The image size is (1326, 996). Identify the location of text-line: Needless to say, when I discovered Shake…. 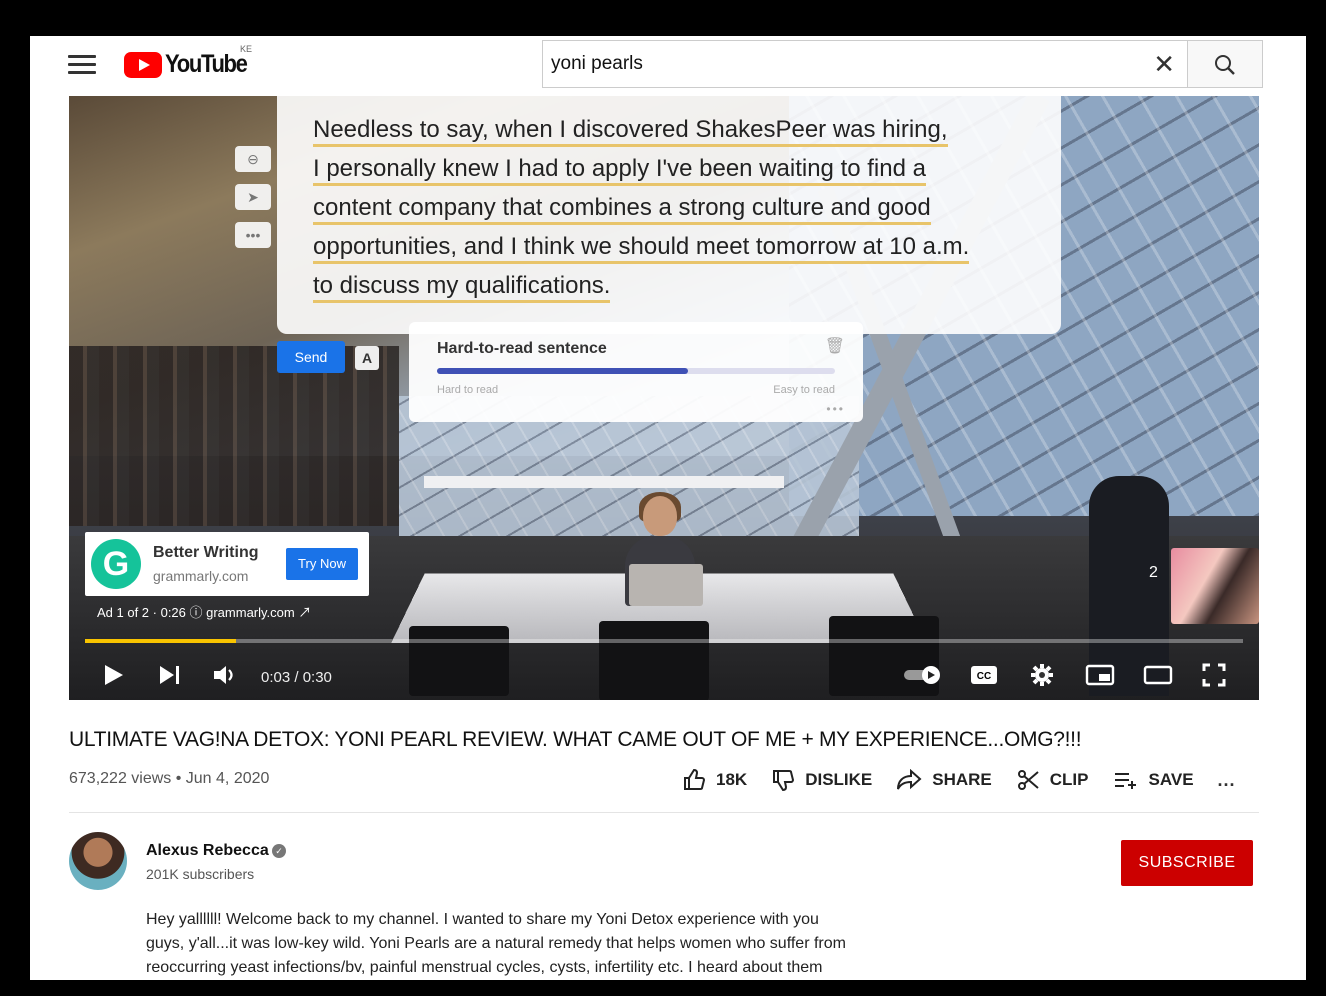
(630, 131).